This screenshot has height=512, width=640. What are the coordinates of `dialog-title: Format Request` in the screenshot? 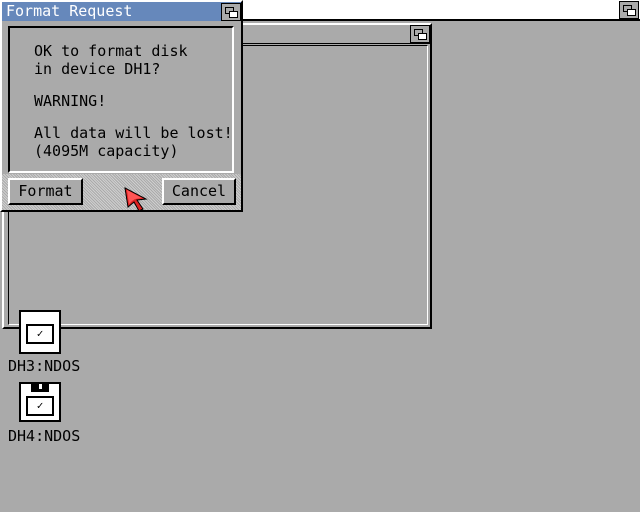 It's located at (69, 11).